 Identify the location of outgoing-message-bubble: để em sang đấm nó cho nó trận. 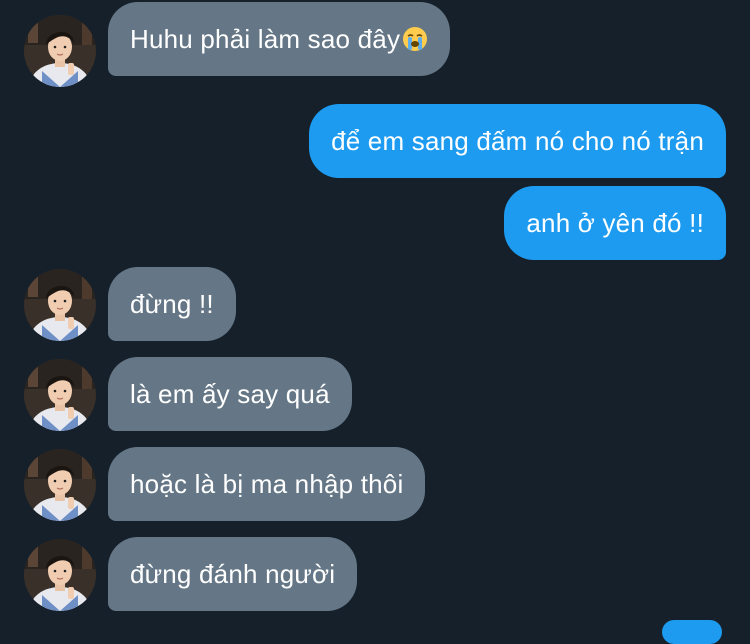
(517, 141).